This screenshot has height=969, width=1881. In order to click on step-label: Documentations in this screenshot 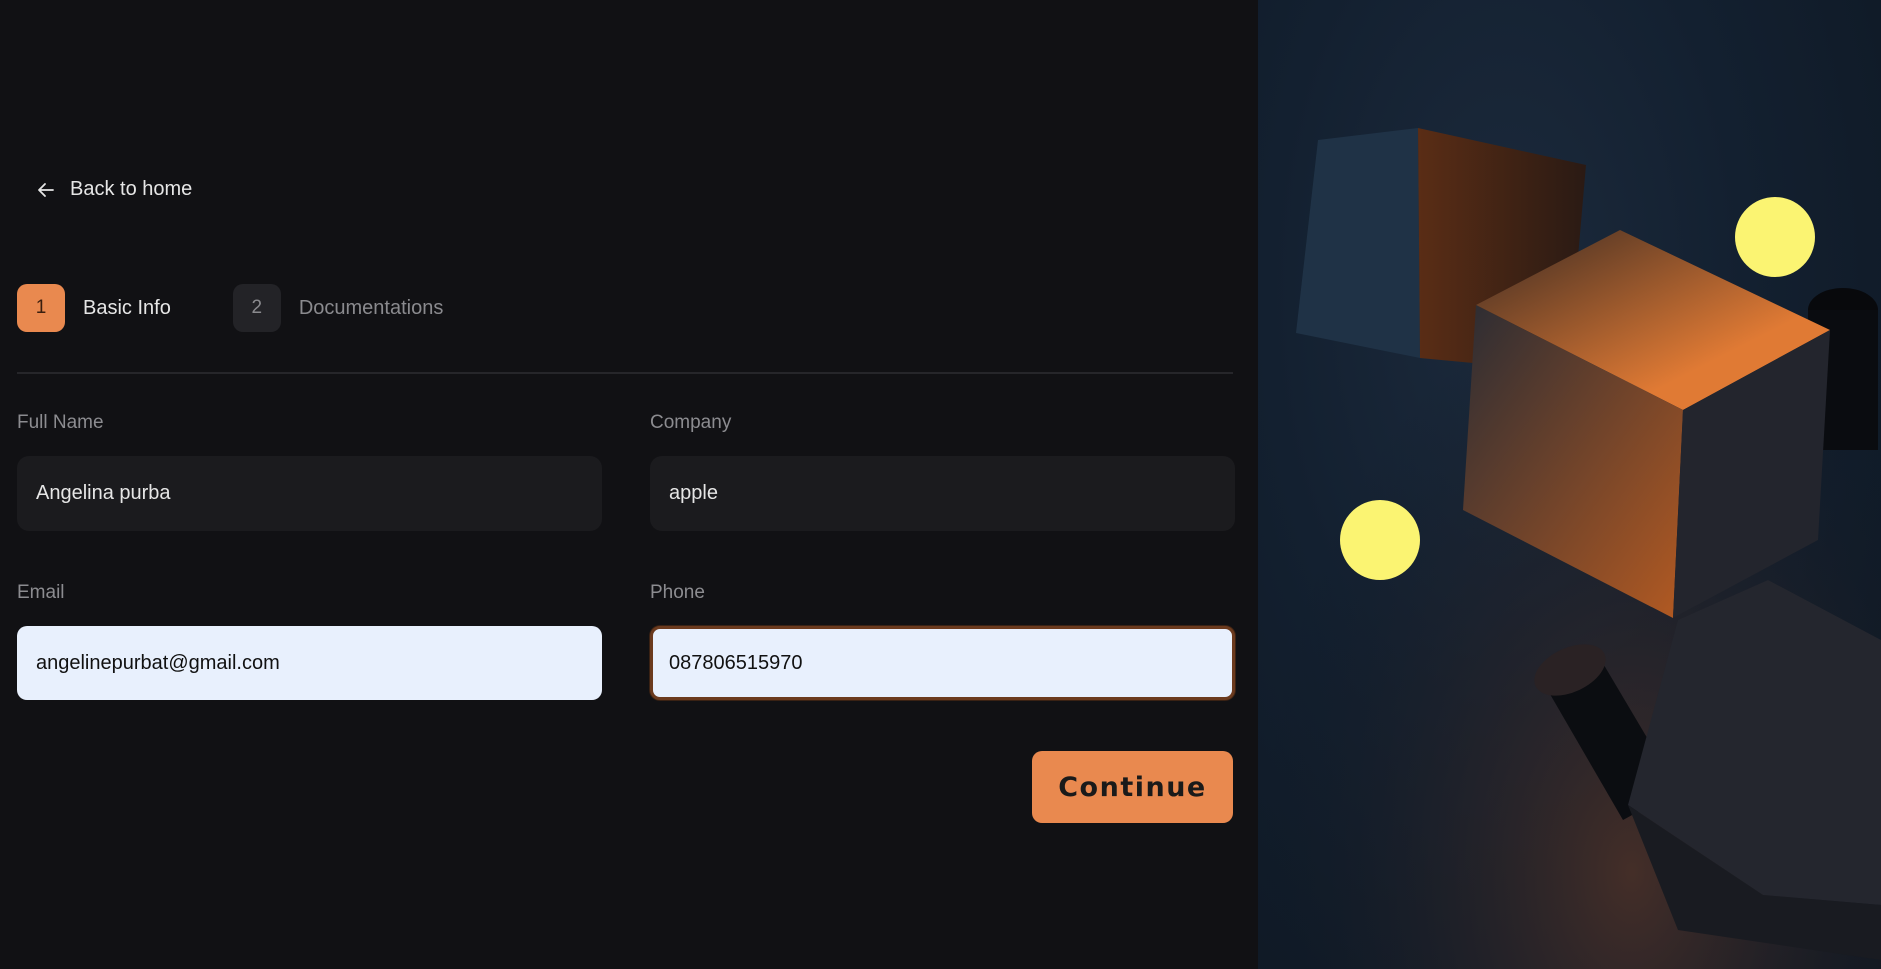, I will do `click(371, 307)`.